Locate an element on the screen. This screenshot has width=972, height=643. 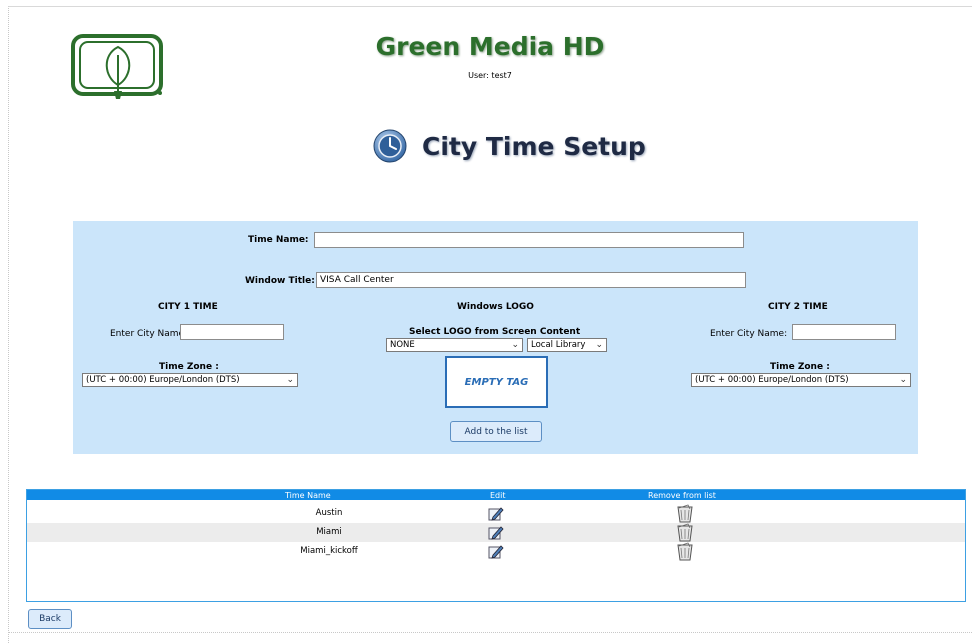
library-select-value: Local Library is located at coordinates (558, 345).